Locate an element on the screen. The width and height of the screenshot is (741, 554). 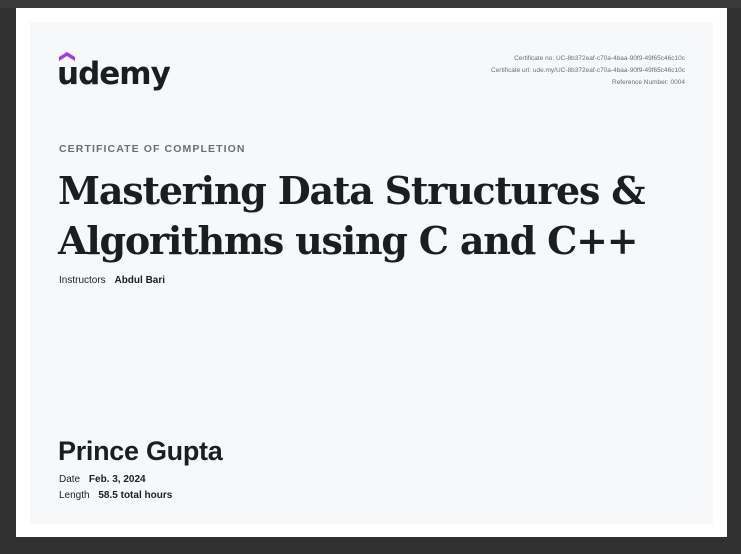
certificate-eyebrow: CERTIFICATE OF COMPLETION is located at coordinates (152, 149).